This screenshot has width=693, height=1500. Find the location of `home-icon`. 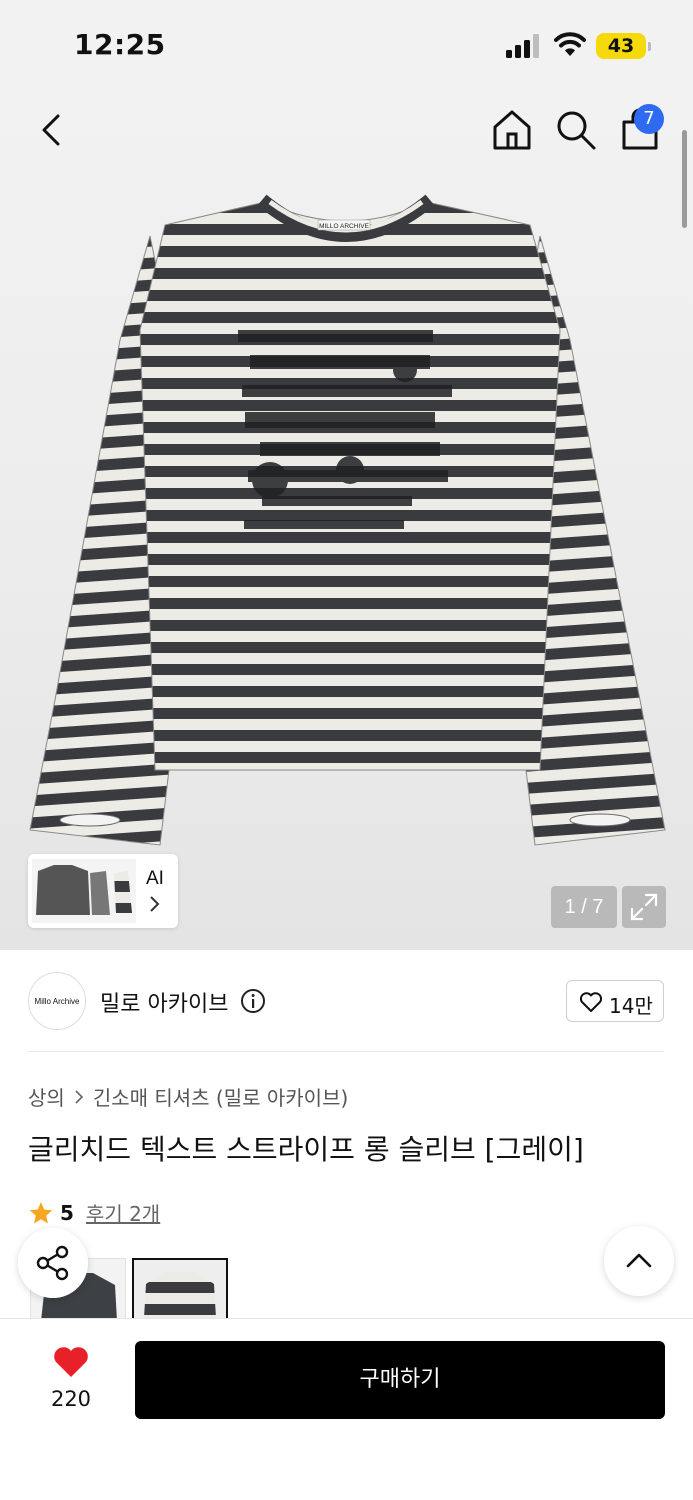

home-icon is located at coordinates (512, 130).